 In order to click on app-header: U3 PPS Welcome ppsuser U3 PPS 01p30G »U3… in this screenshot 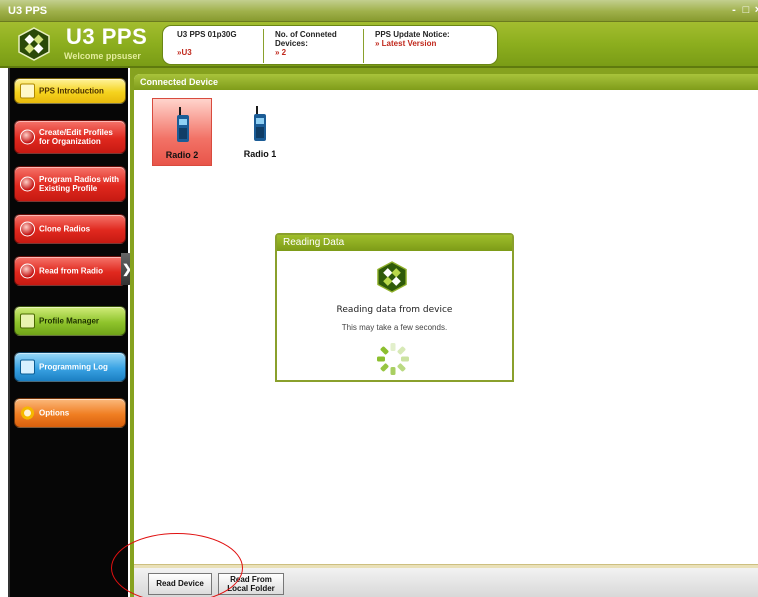, I will do `click(379, 45)`.